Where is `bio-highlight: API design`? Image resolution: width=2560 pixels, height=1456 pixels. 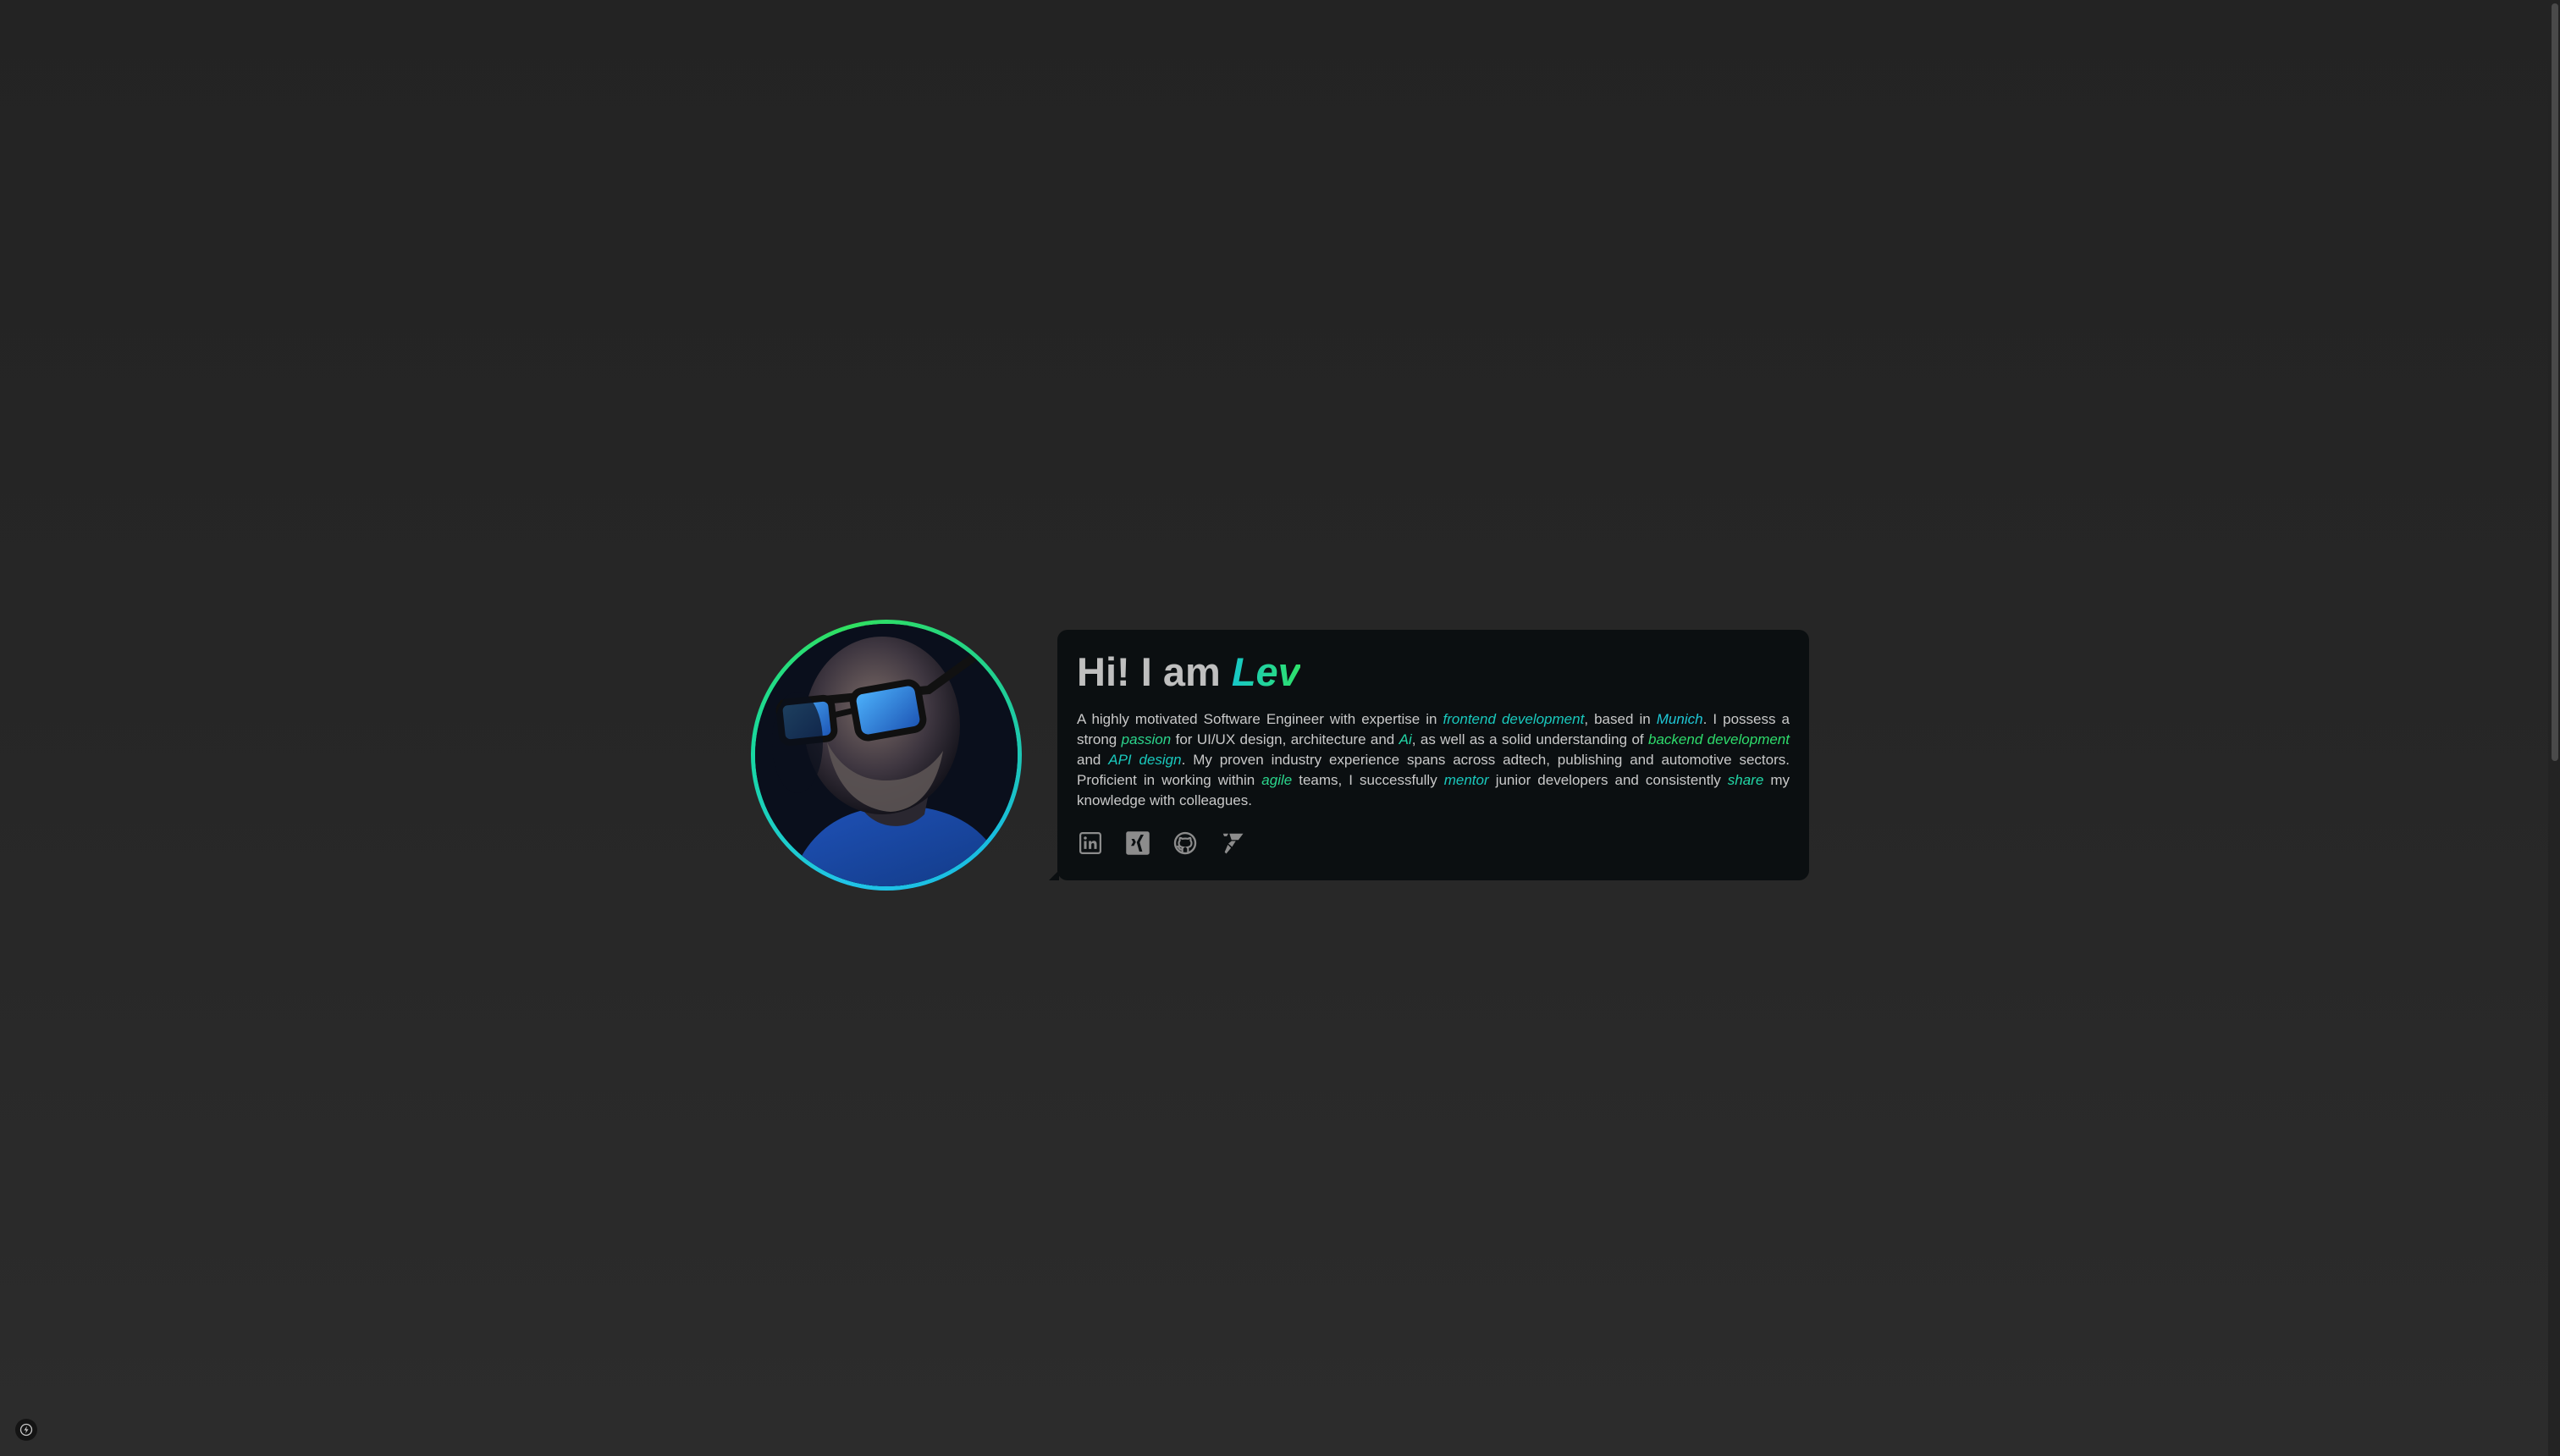 bio-highlight: API design is located at coordinates (1145, 760).